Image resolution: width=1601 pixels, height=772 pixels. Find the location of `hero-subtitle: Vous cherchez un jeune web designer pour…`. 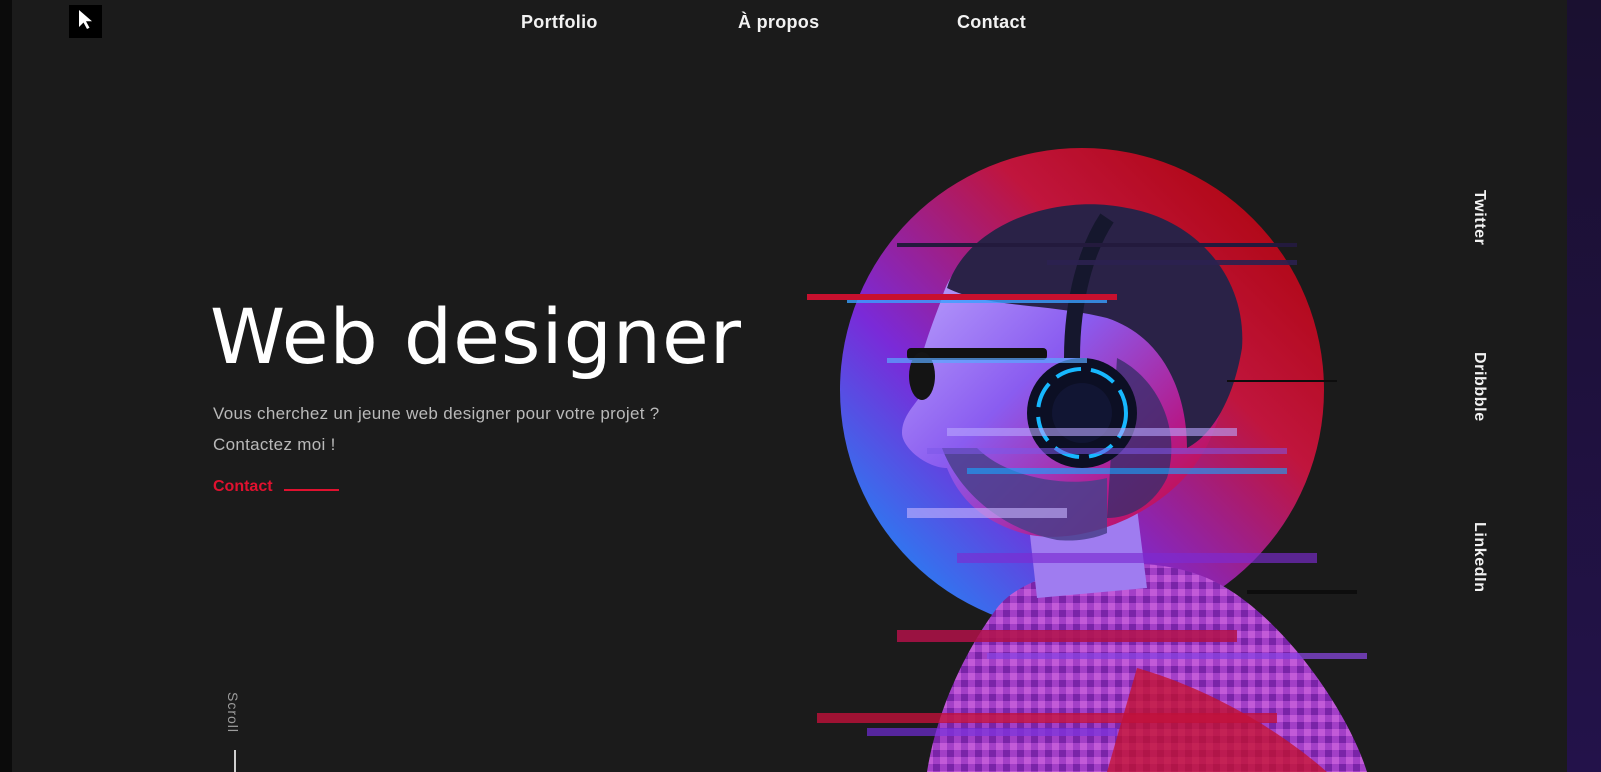

hero-subtitle: Vous cherchez un jeune web designer pour… is located at coordinates (473, 429).